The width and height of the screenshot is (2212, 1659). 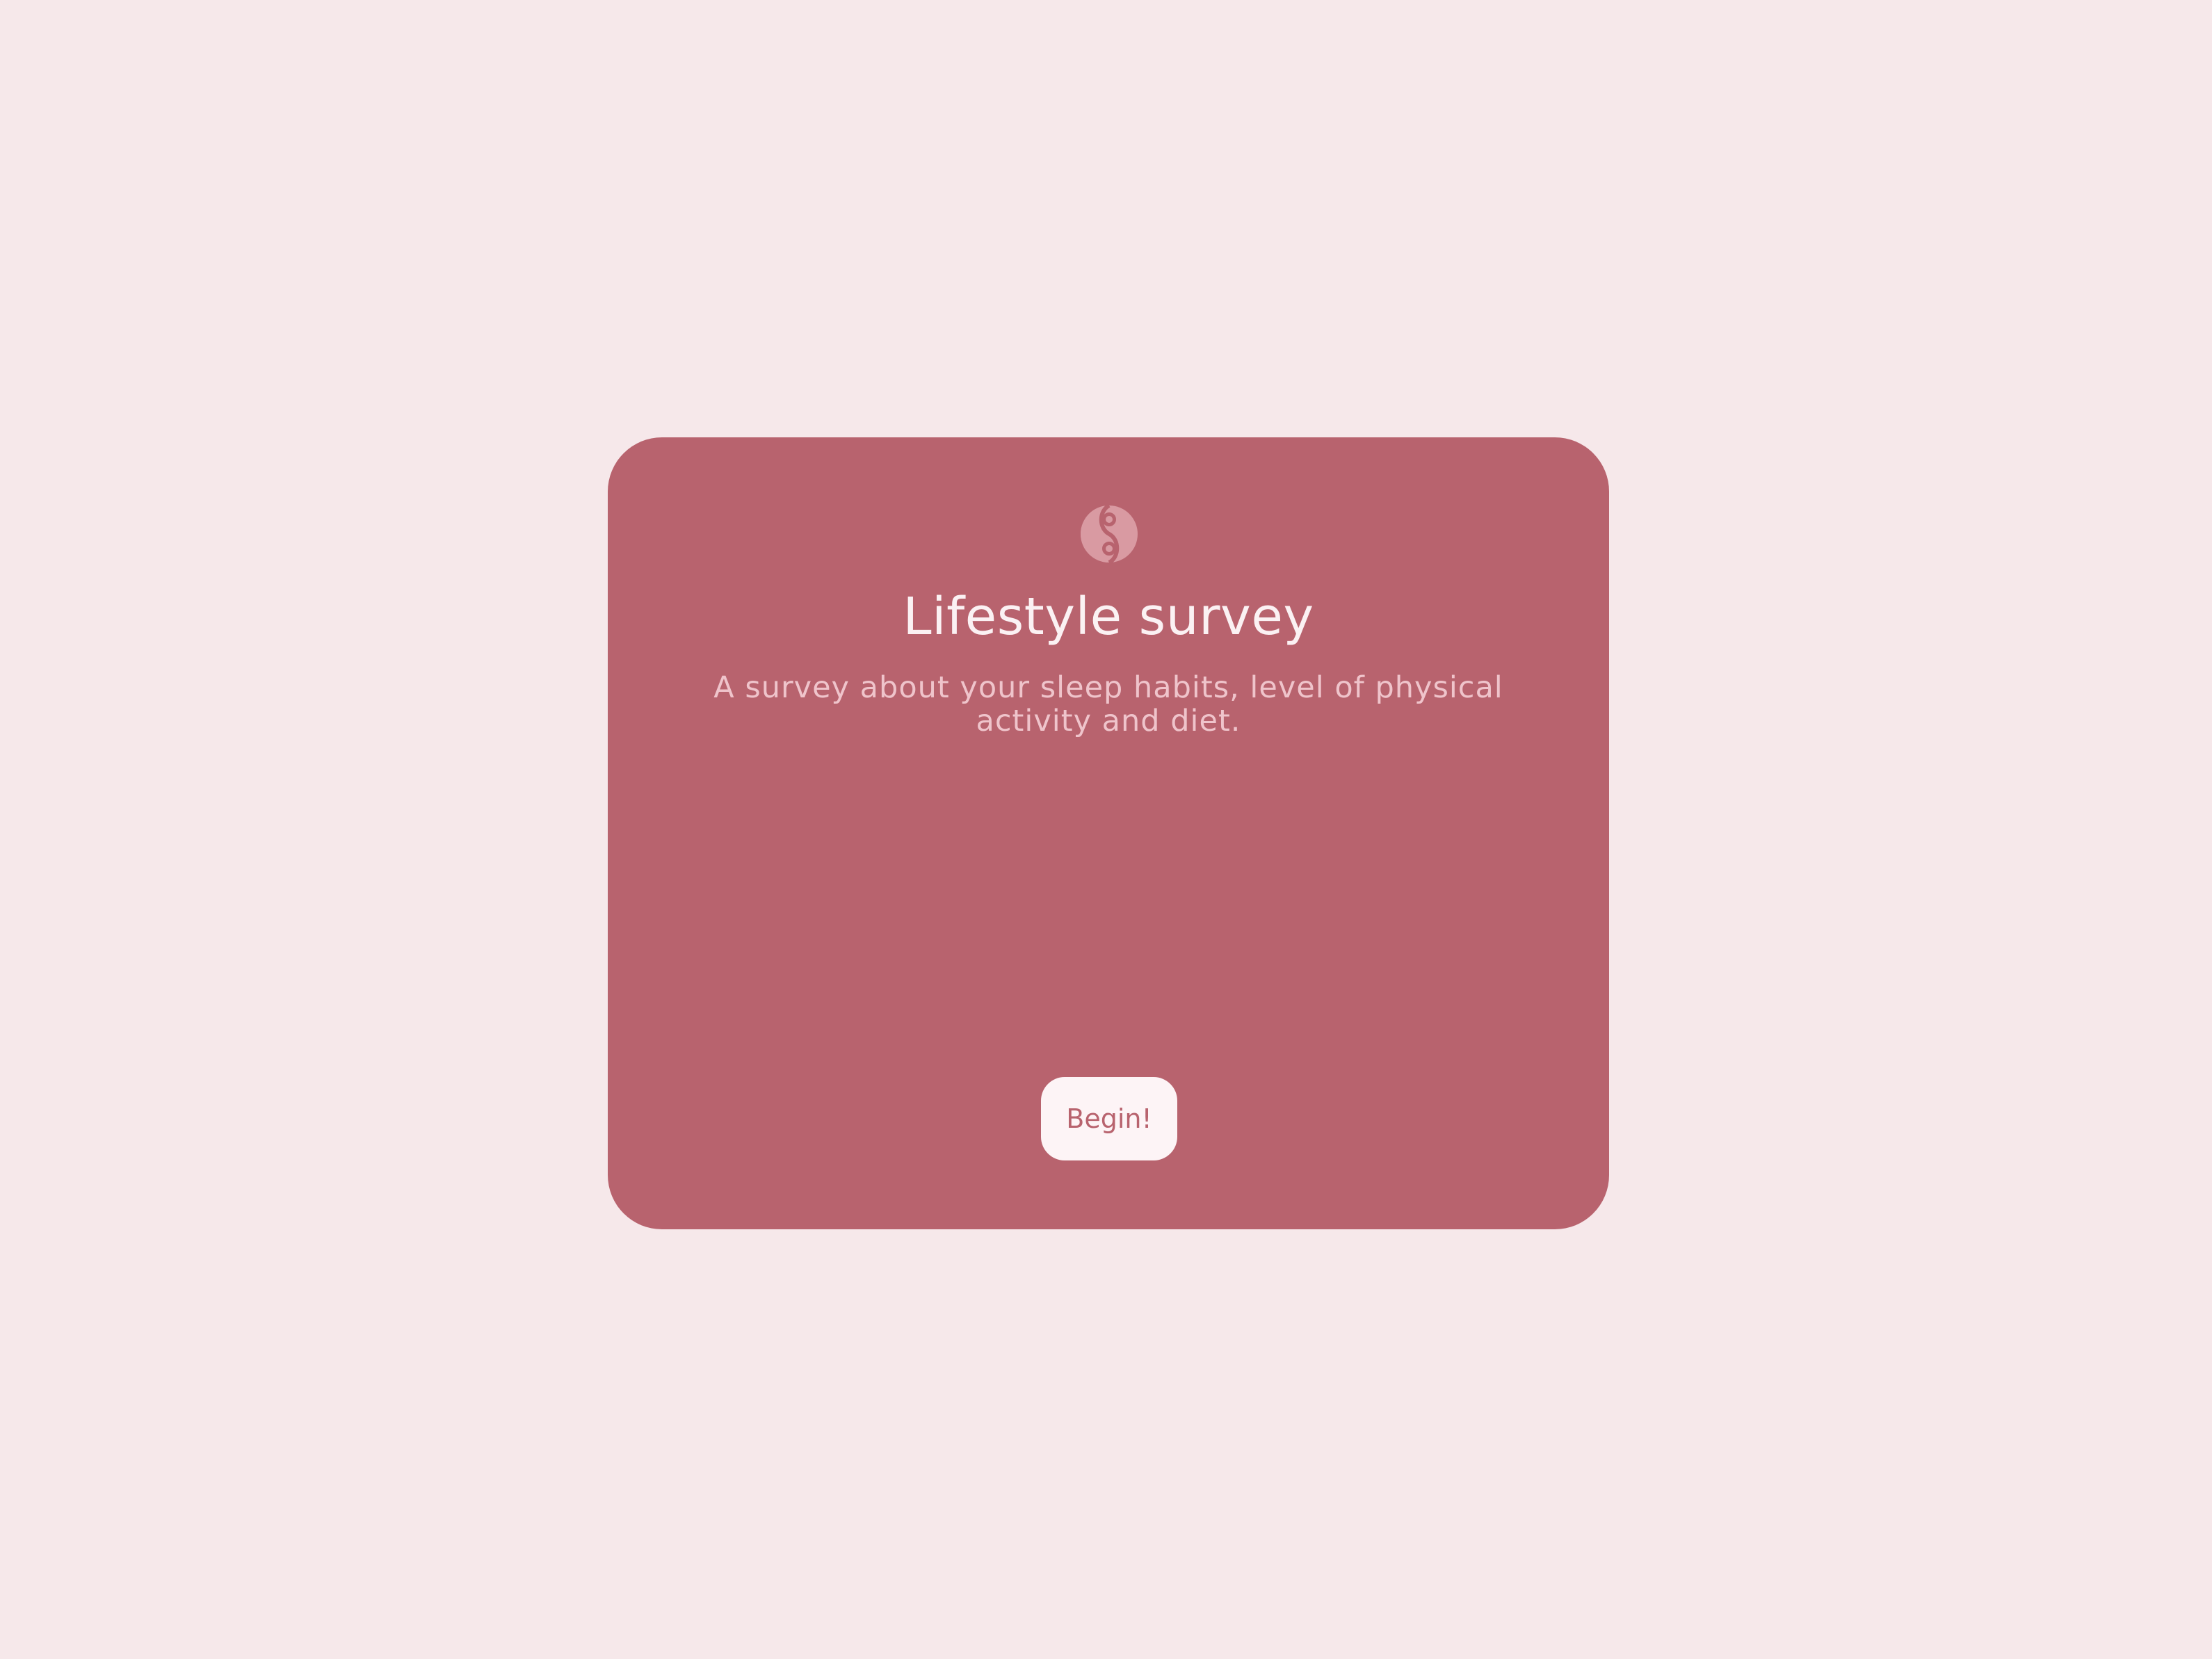 I want to click on survey-title: Lifestyle survey, so click(x=1108, y=617).